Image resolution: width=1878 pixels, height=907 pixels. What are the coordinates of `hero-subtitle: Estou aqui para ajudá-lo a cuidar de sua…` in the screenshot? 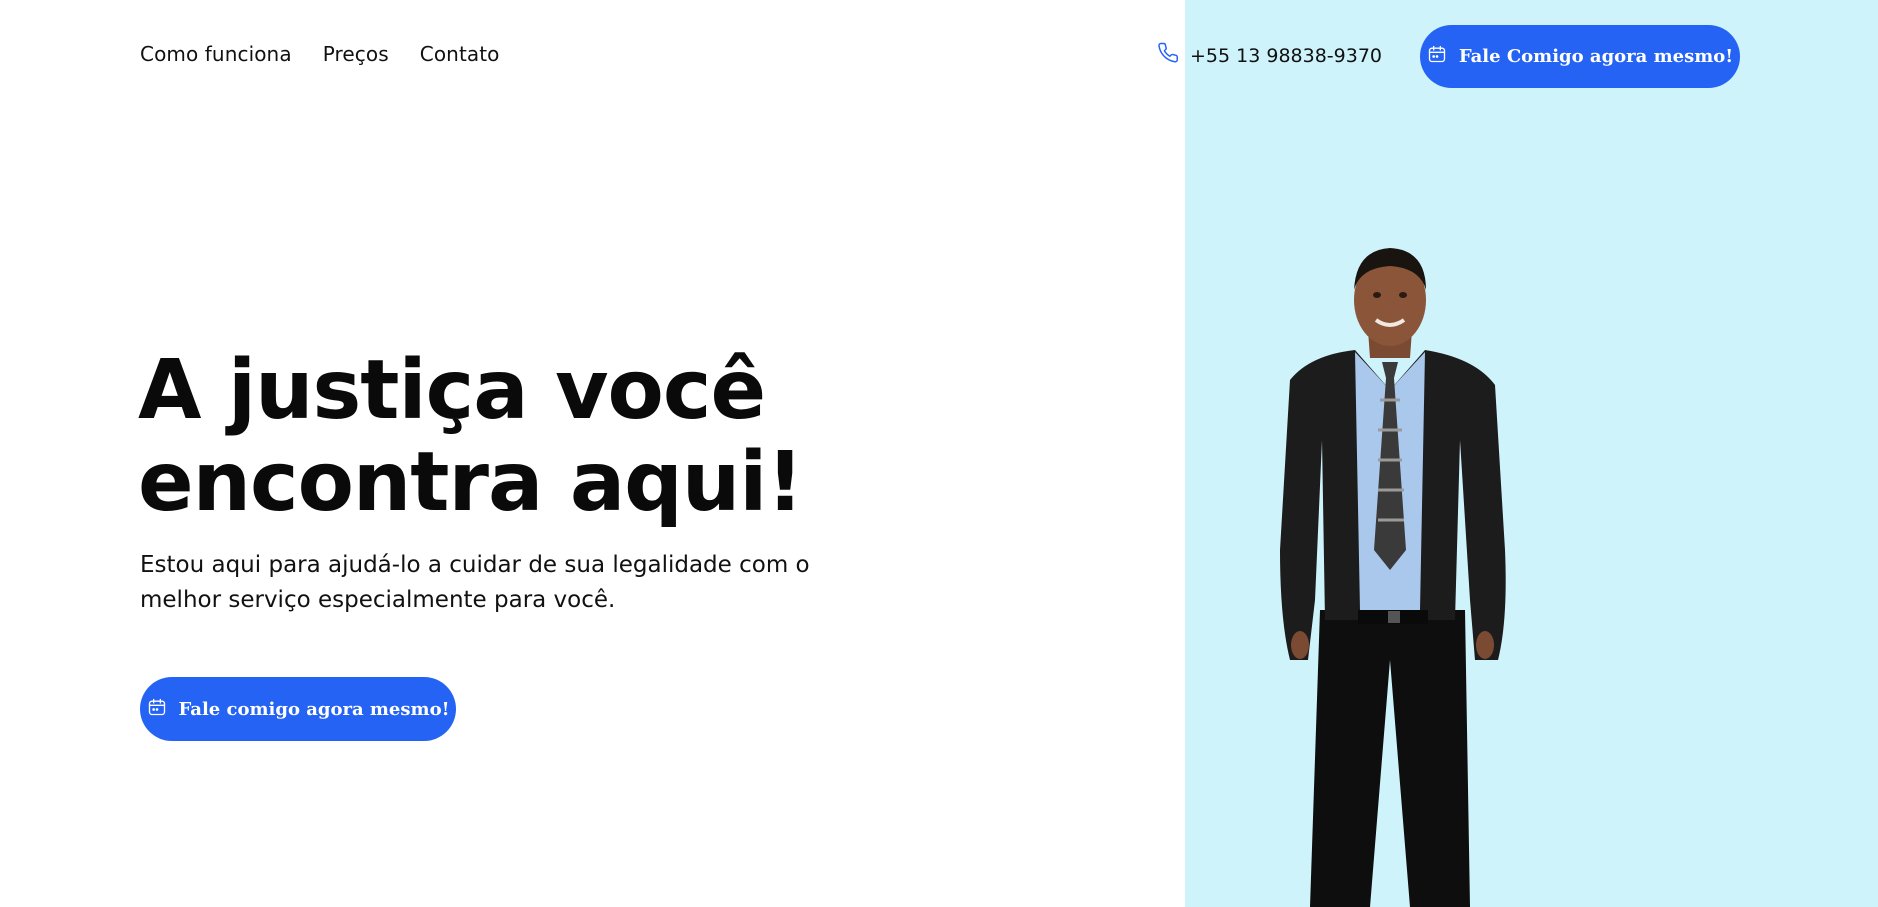 It's located at (500, 583).